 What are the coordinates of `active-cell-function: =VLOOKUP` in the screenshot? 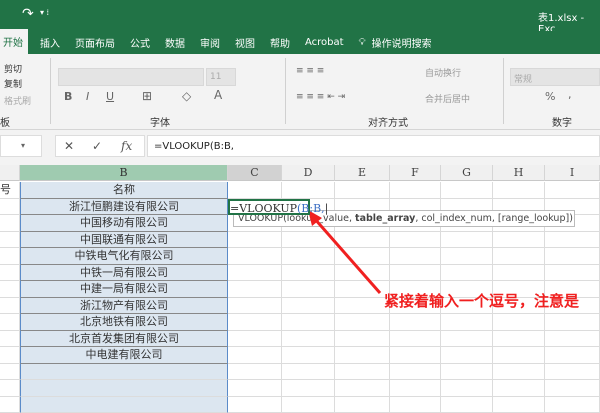 It's located at (263, 208).